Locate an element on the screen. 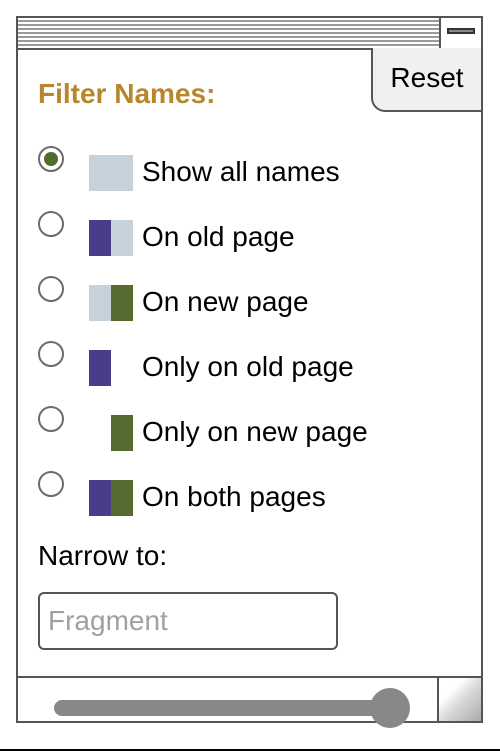  radio-only-on-old-page is located at coordinates (51, 354).